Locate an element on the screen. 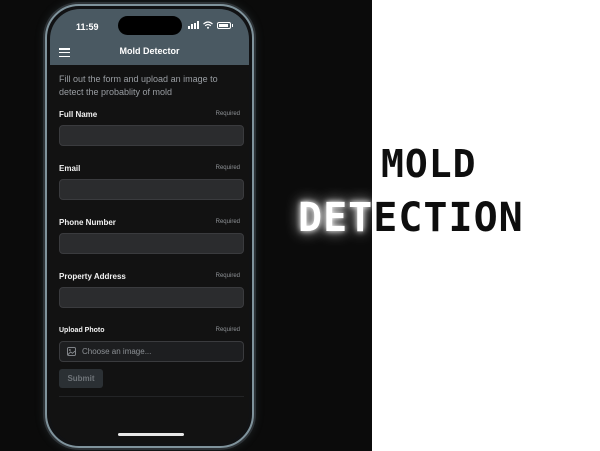 This screenshot has height=451, width=600. field-phone: Phone Number Required is located at coordinates (151, 235).